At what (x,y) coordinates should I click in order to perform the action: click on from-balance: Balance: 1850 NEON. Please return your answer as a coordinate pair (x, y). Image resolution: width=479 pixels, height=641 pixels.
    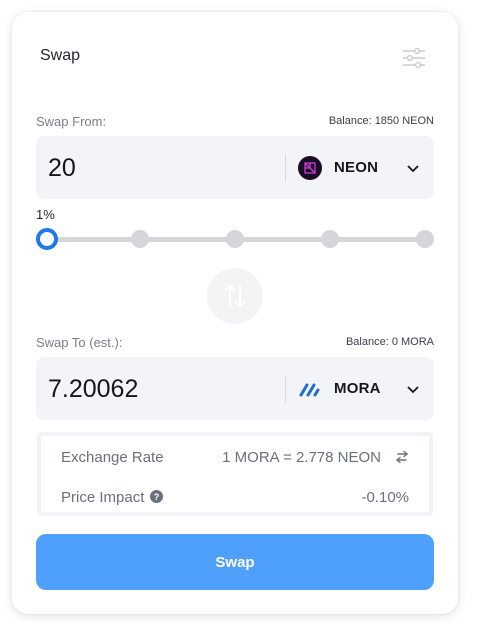
    Looking at the image, I should click on (381, 121).